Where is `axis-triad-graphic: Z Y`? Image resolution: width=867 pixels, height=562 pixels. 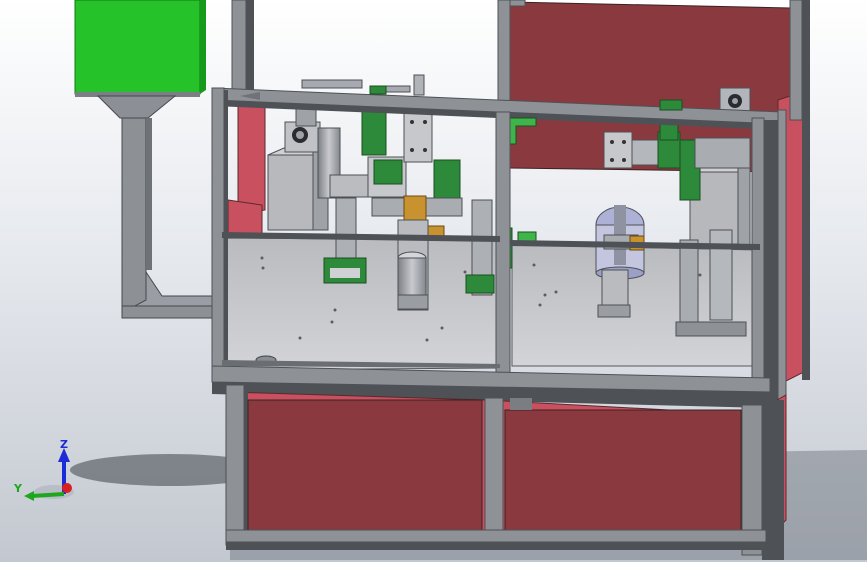
axis-triad-graphic: Z Y is located at coordinates (43, 469).